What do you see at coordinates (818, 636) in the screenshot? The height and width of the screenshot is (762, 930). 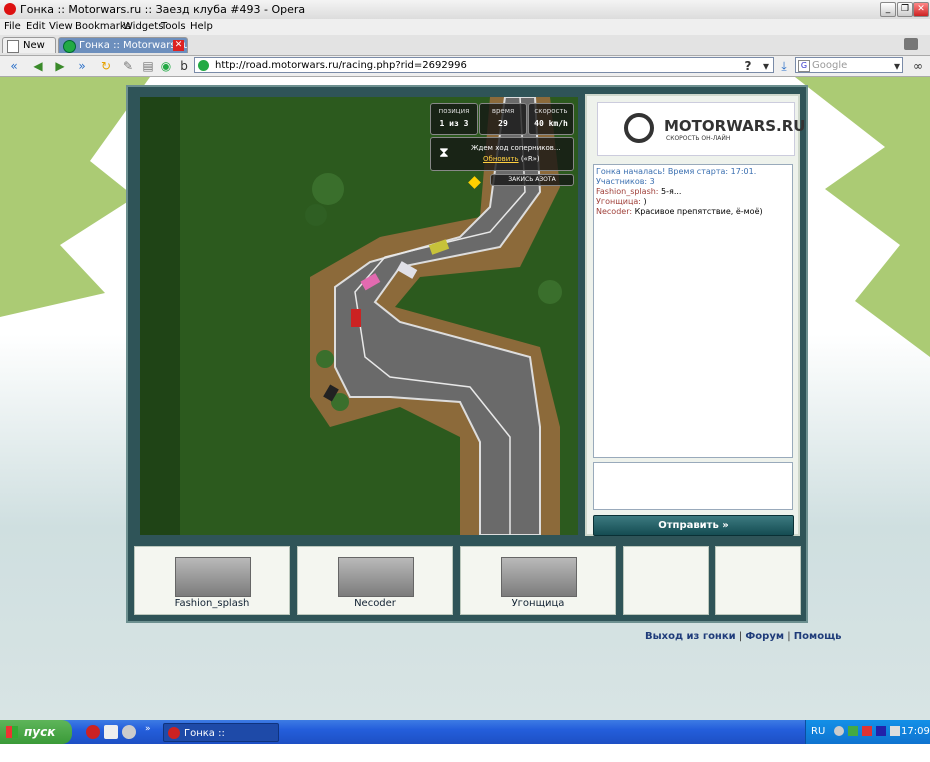 I see `help-link: Помощь` at bounding box center [818, 636].